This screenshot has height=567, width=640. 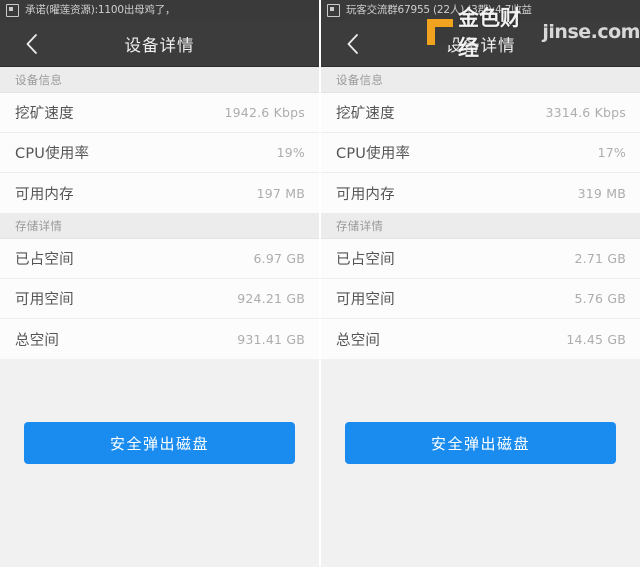 I want to click on table-row: 挖矿速度 1942.6 Kbps, so click(x=159, y=113).